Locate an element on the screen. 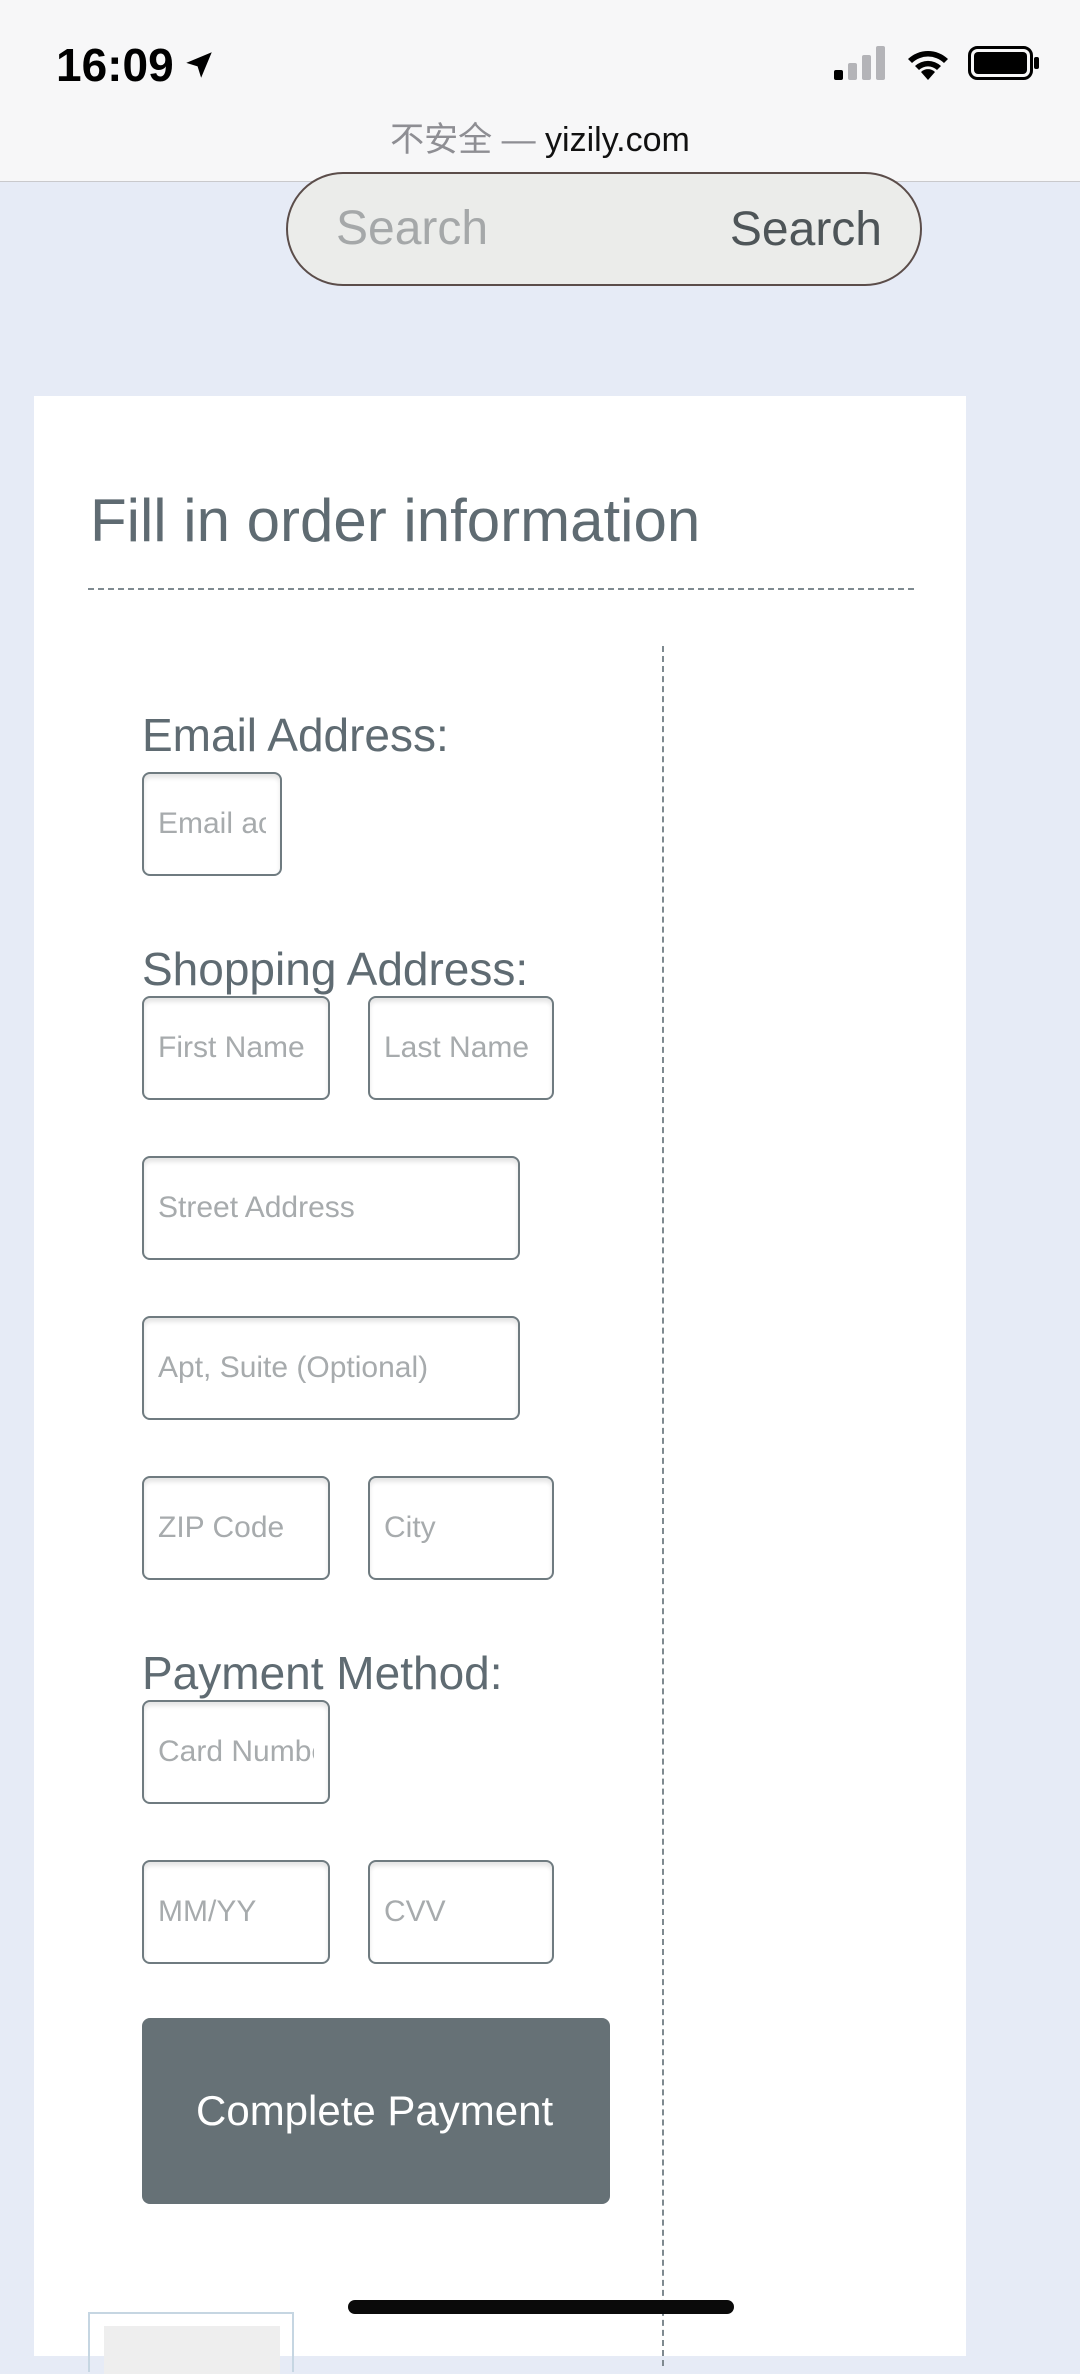  product-thumbnail is located at coordinates (191, 2343).